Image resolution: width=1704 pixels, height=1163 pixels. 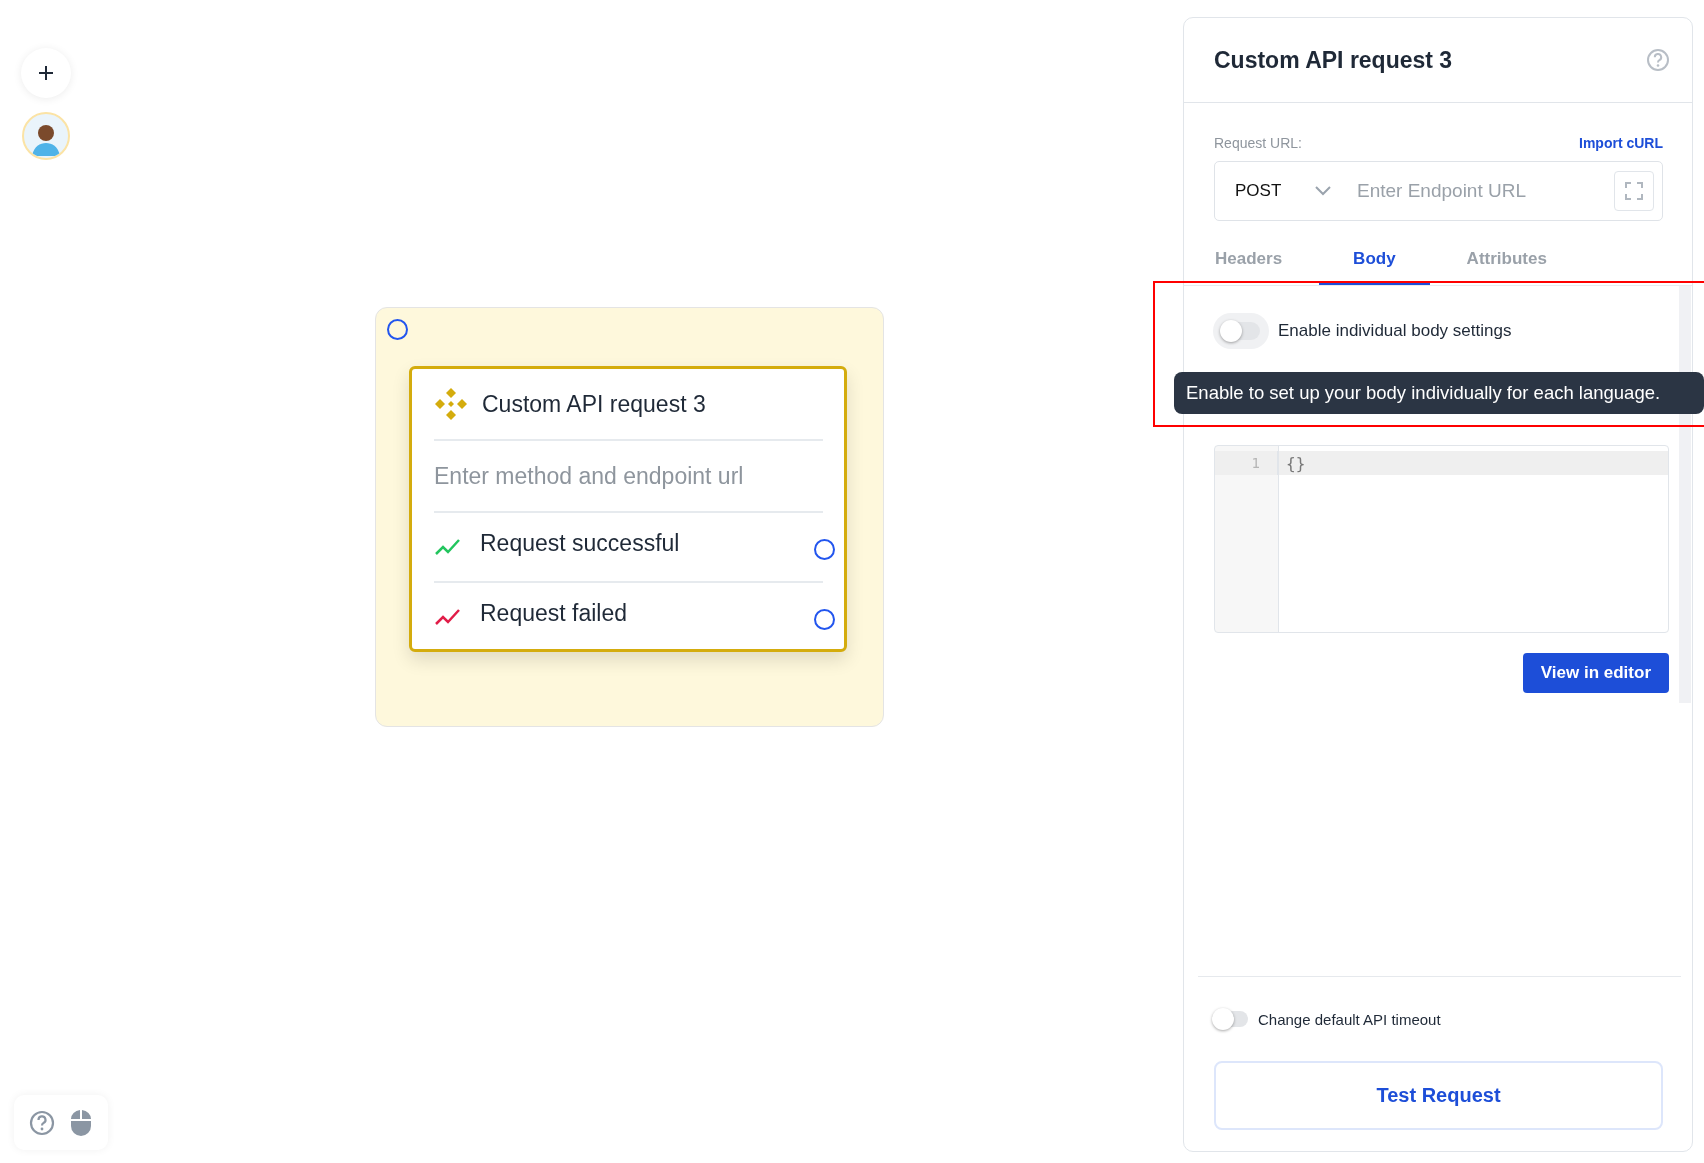 I want to click on method-dropdown: POST, so click(x=1295, y=191).